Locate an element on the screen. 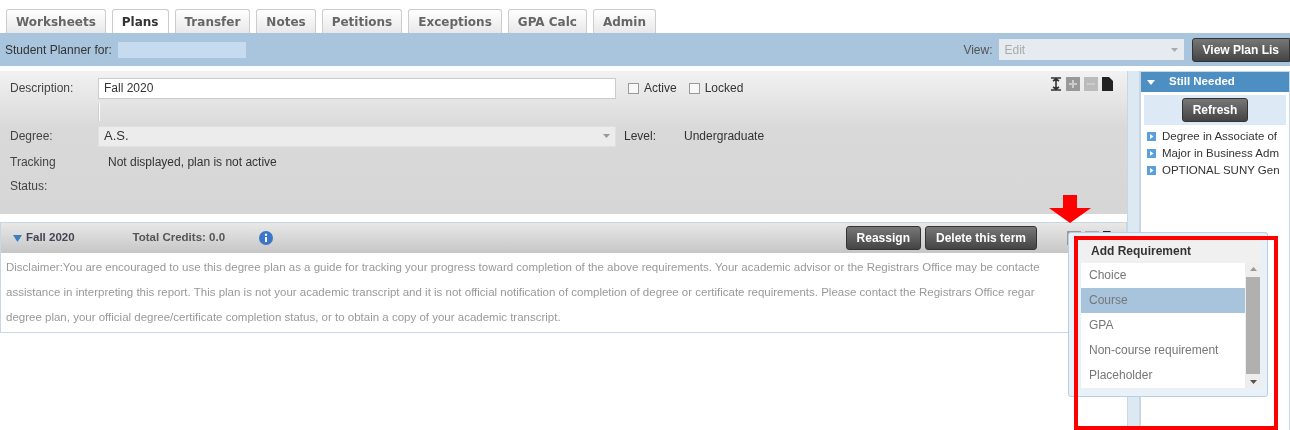  disclaimer-text: assistance in interpreting this report. This plan is not your academic transcript and it is not official notification of completion of degree or certificate requirements. Please contact the Registrars Office regar is located at coordinates (520, 292).